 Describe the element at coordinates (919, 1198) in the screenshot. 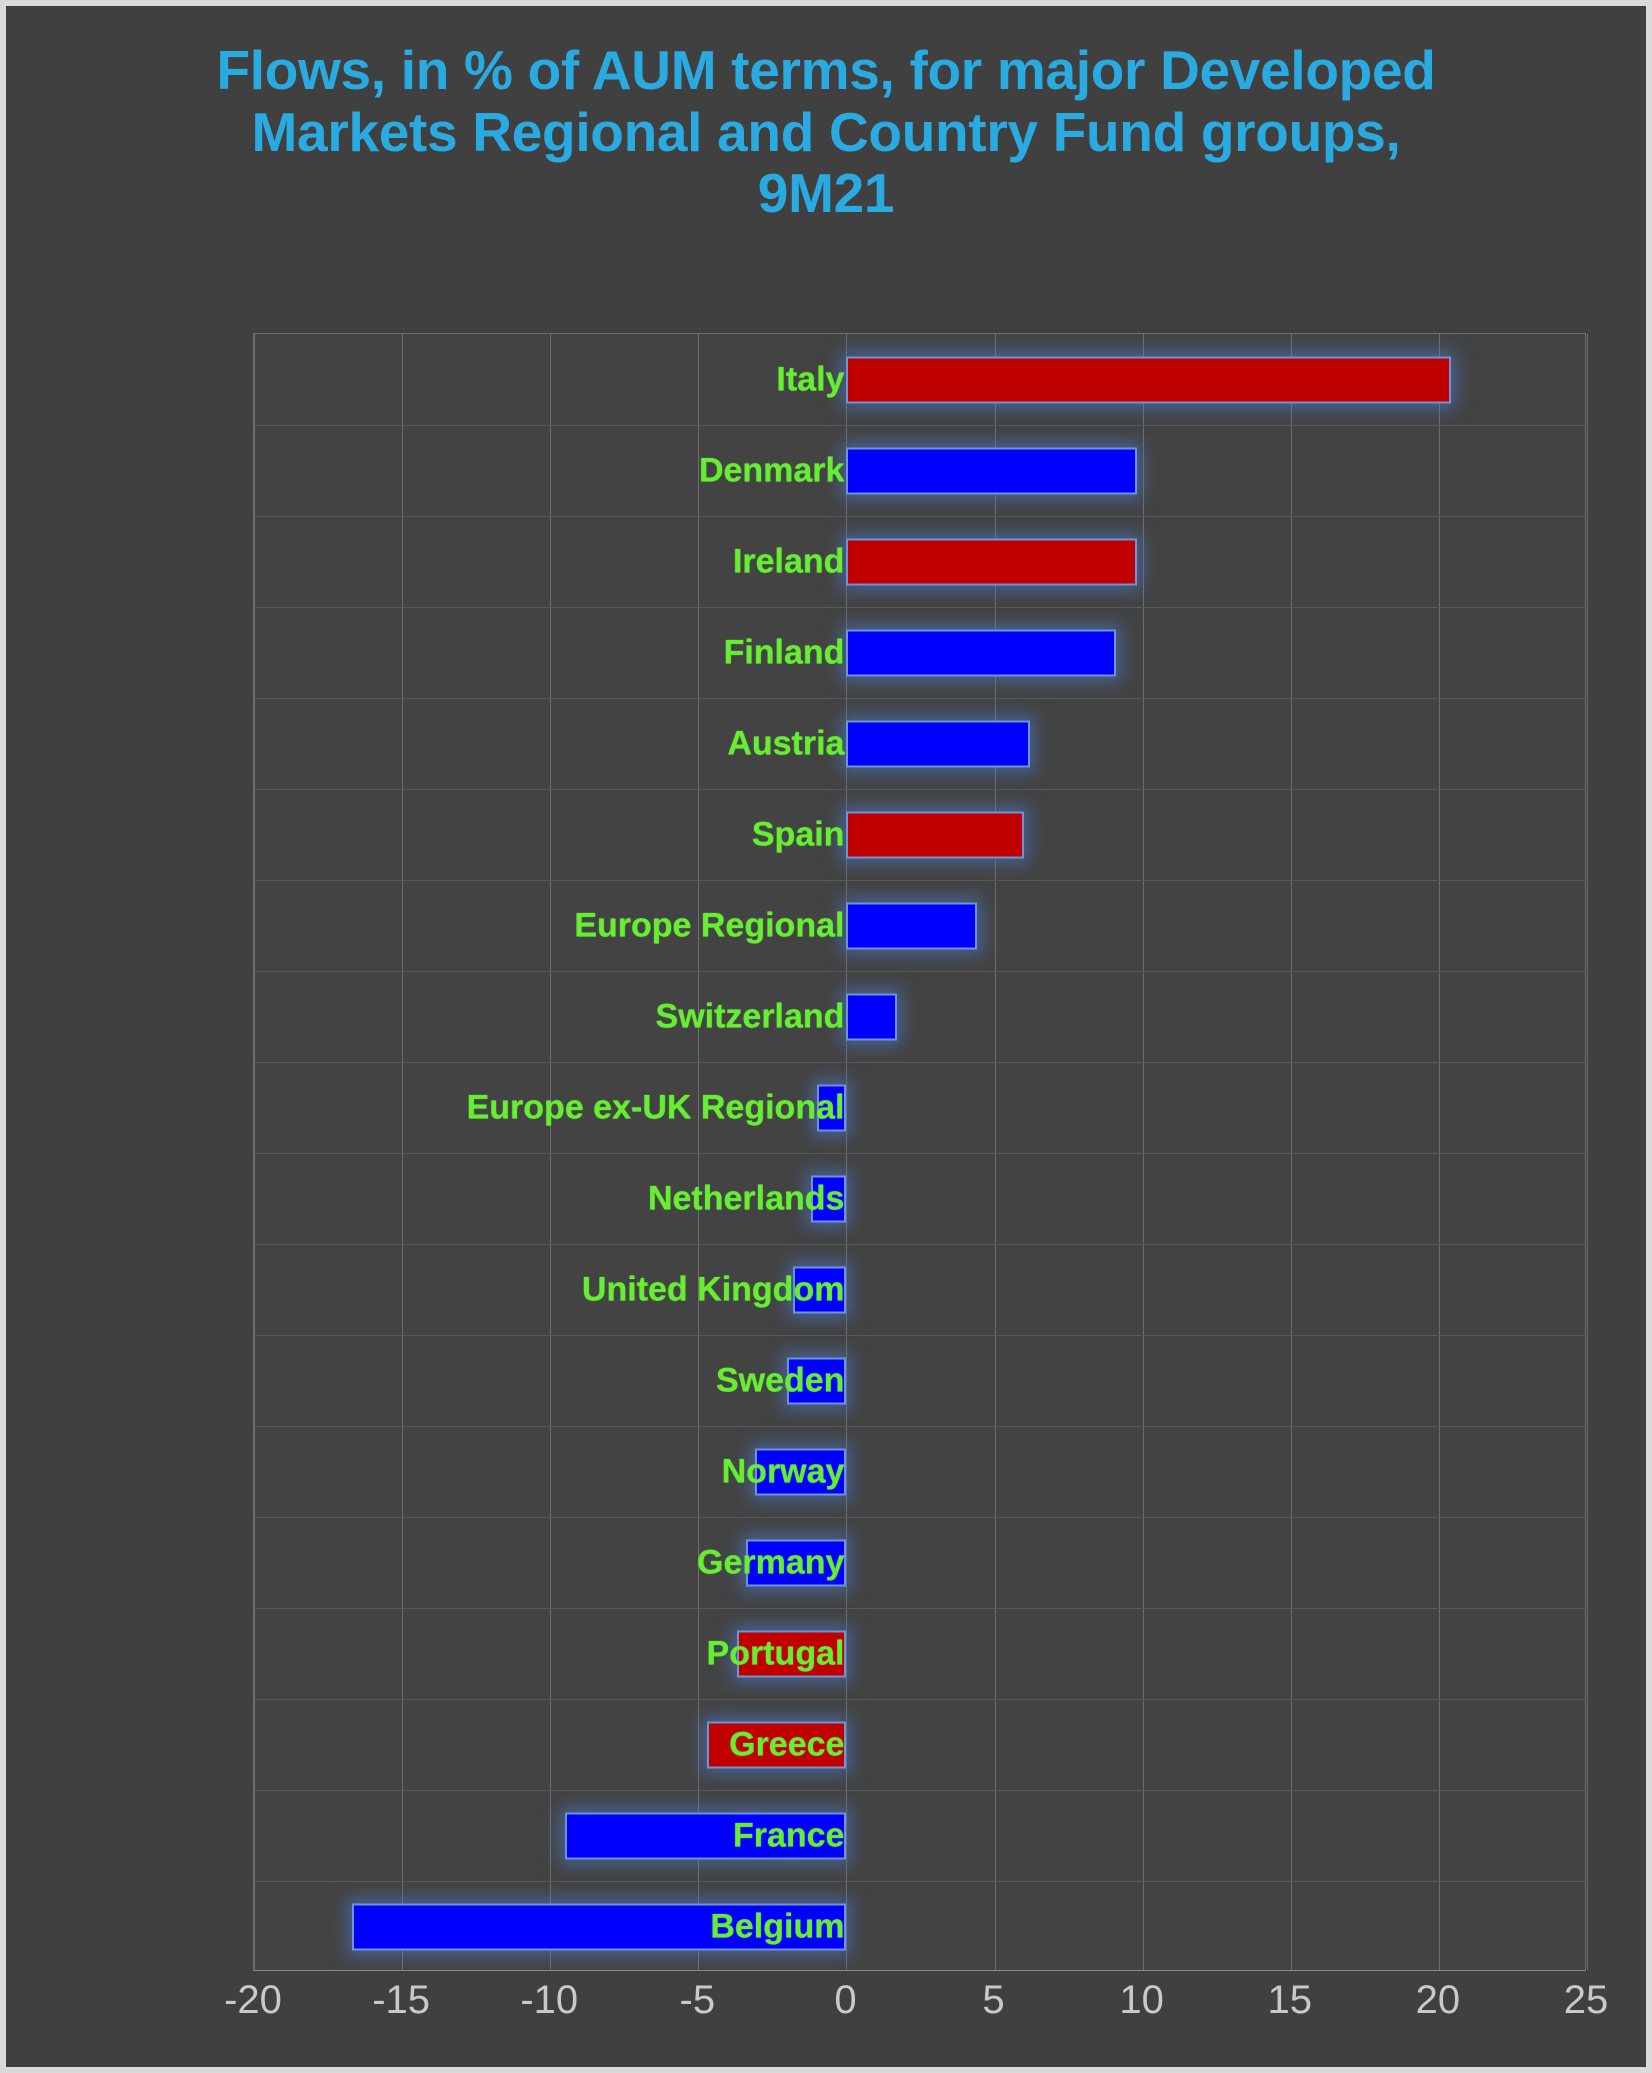

I see `chart-row: Netherlands` at that location.